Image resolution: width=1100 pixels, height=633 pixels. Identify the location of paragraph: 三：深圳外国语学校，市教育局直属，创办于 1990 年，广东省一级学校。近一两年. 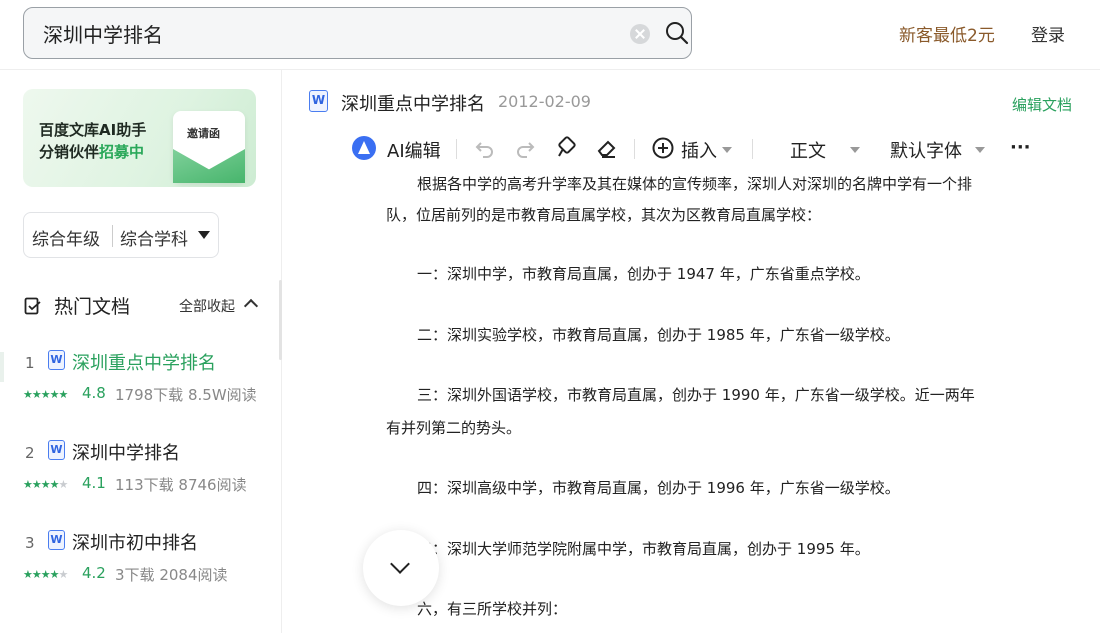
(696, 395).